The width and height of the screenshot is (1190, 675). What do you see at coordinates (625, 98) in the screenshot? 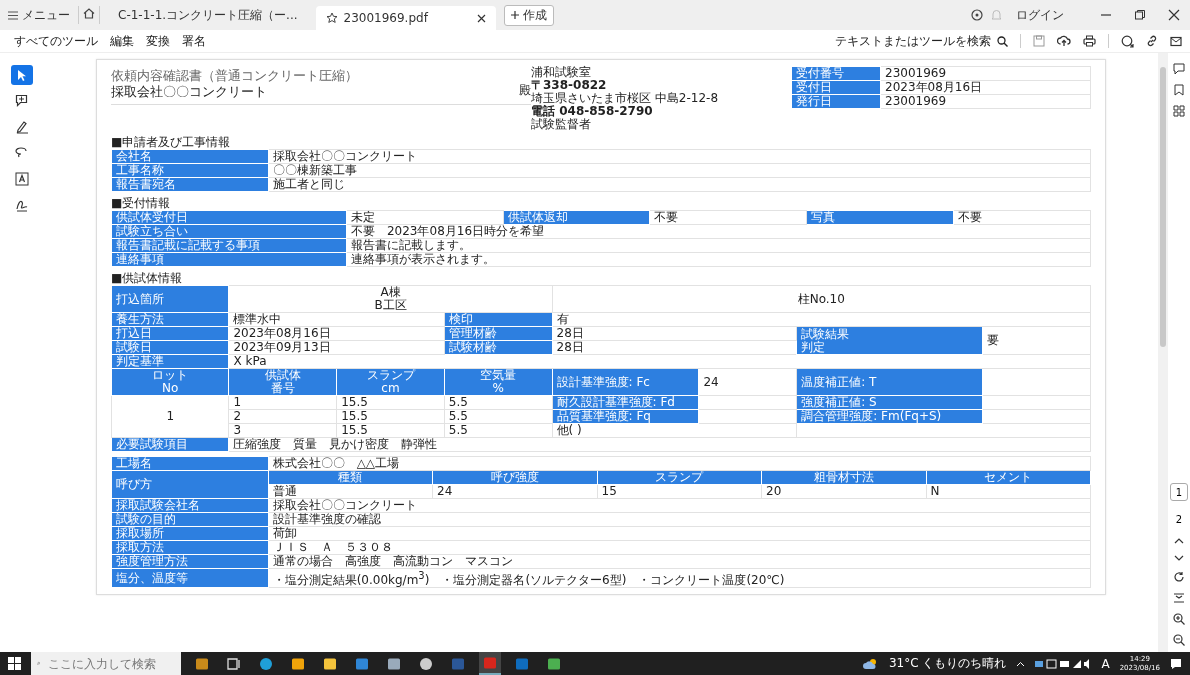
I see `address-line: 埼玉県さいたま市桜区 中島2-12-8` at bounding box center [625, 98].